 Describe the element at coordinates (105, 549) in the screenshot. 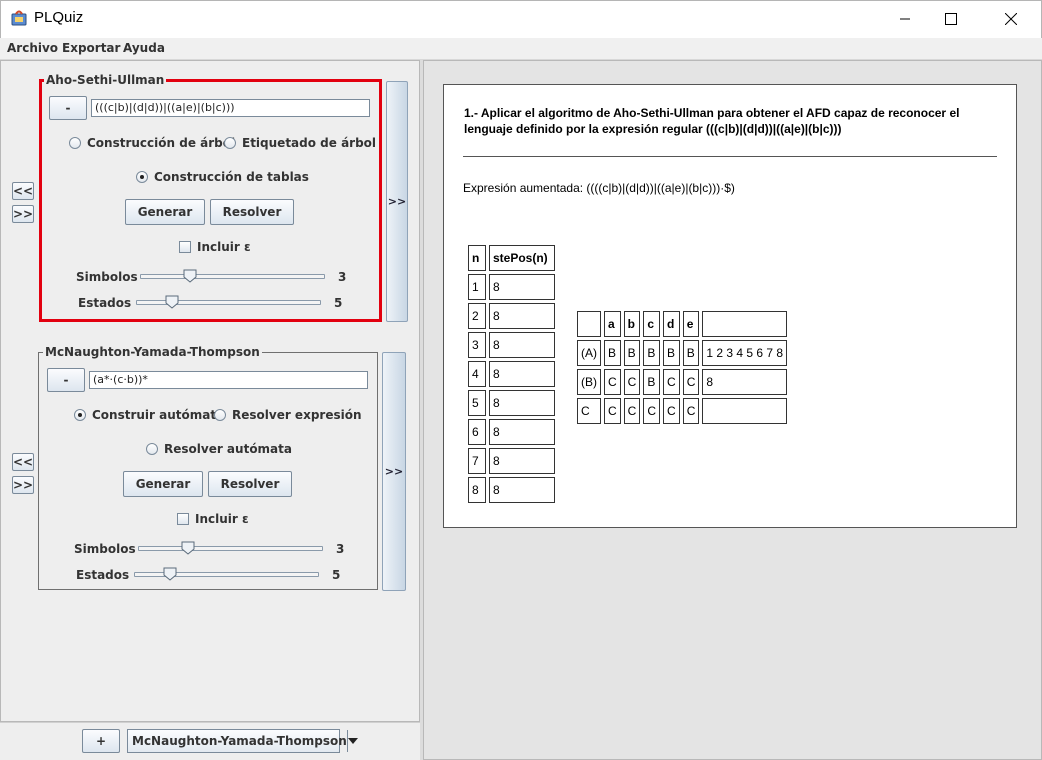

I see `mcyt-symbols-label: Simbolos` at that location.